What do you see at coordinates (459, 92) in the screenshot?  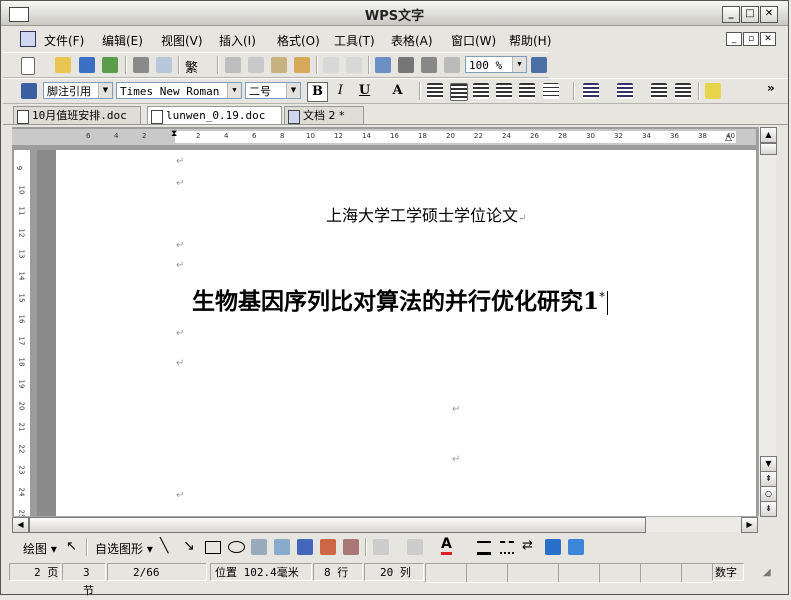 I see `align-center-icon` at bounding box center [459, 92].